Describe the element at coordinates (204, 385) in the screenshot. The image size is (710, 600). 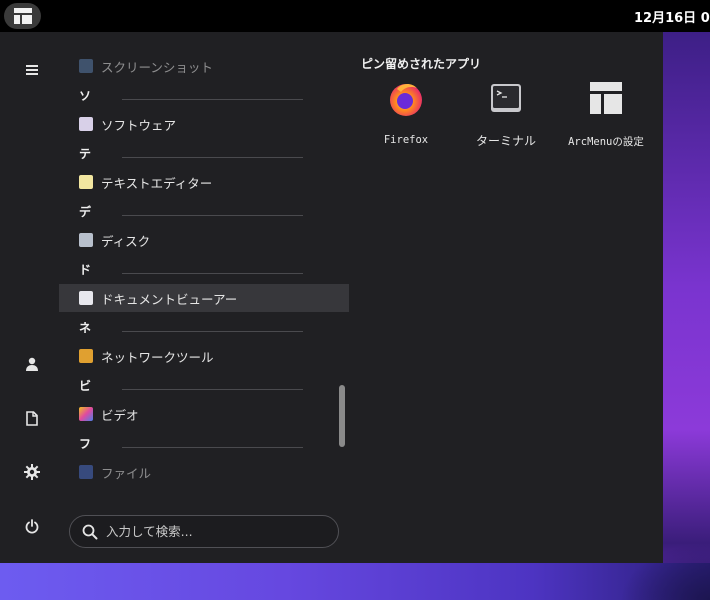
I see `section-header-bi: ビ` at that location.